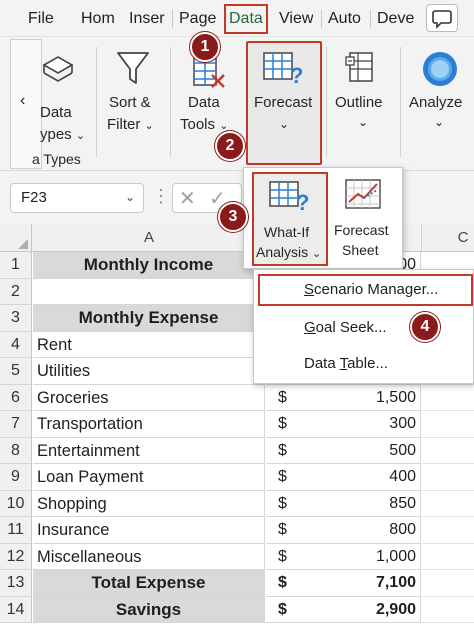  Describe the element at coordinates (16, 477) in the screenshot. I see `row-header: 9` at that location.